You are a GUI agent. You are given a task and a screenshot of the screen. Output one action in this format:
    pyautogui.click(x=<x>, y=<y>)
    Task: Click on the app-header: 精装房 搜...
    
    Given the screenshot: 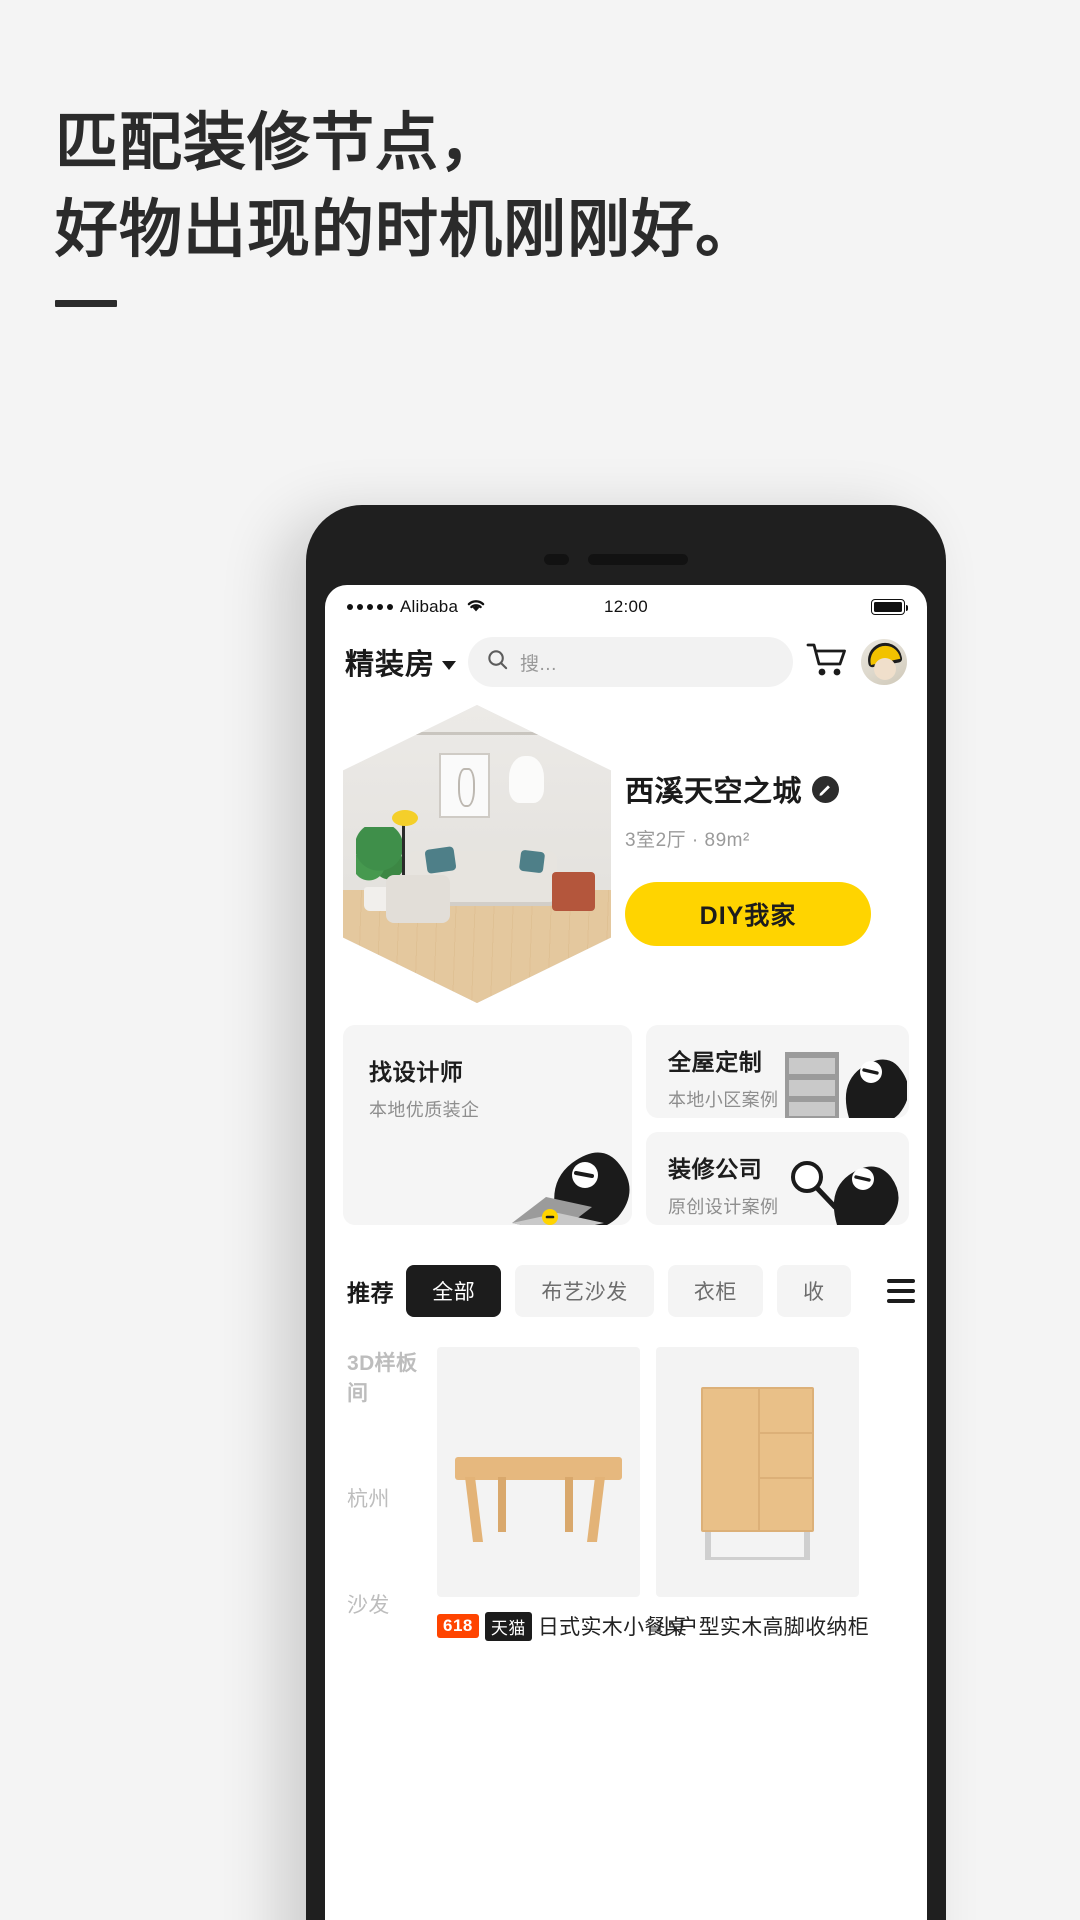 What is the action you would take?
    pyautogui.click(x=626, y=664)
    